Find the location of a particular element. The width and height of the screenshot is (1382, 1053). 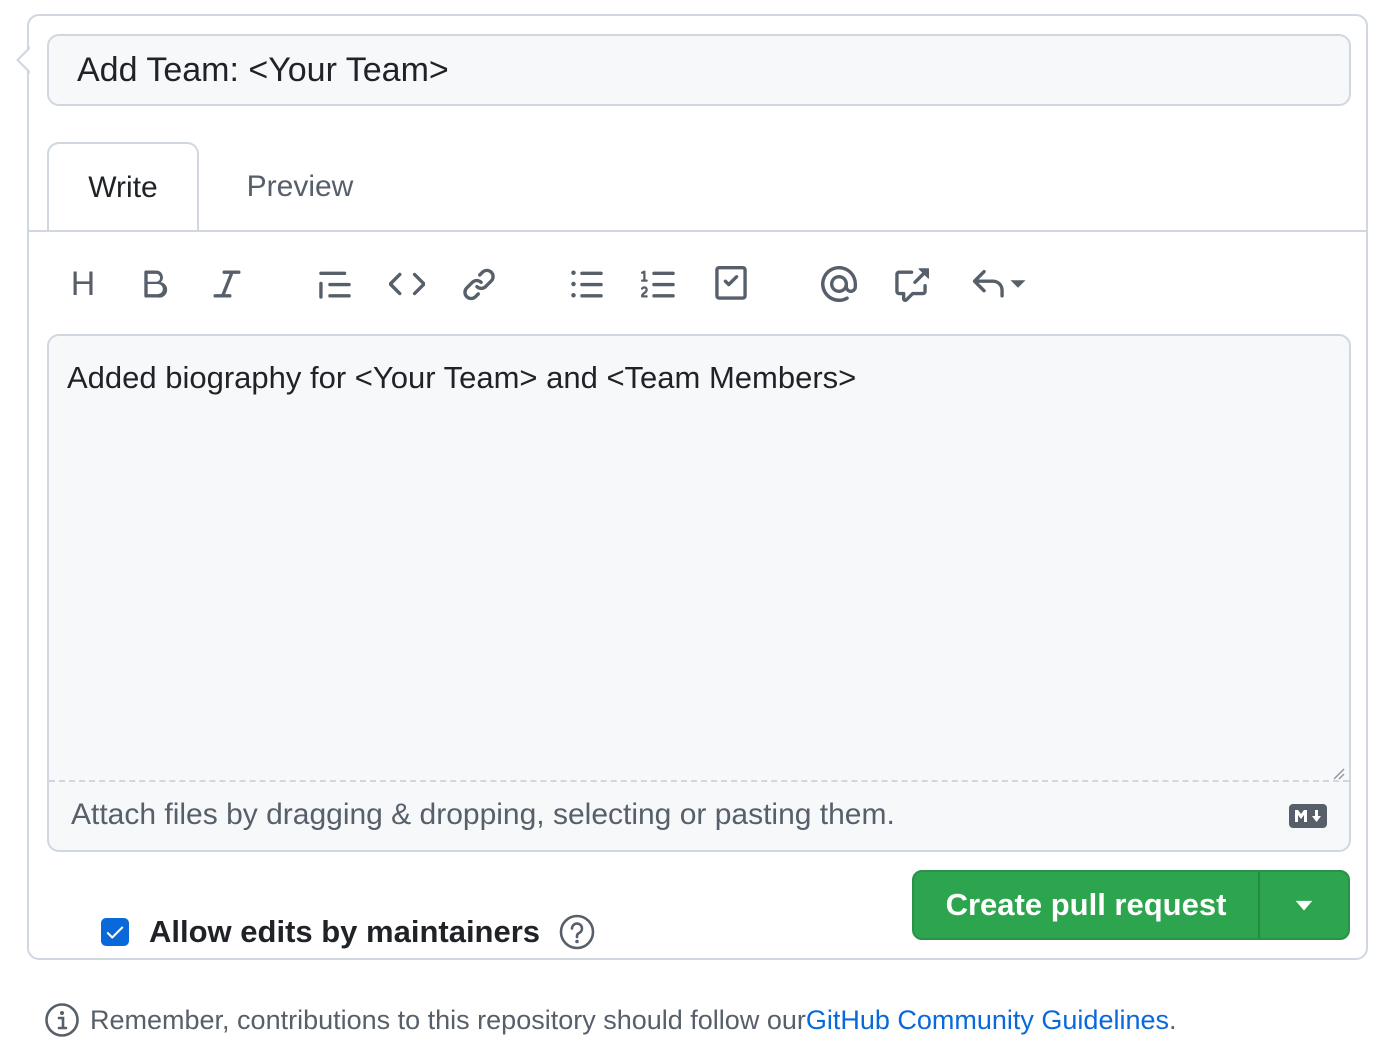

create-pull-request-split-button: Create pull request is located at coordinates (1131, 905).